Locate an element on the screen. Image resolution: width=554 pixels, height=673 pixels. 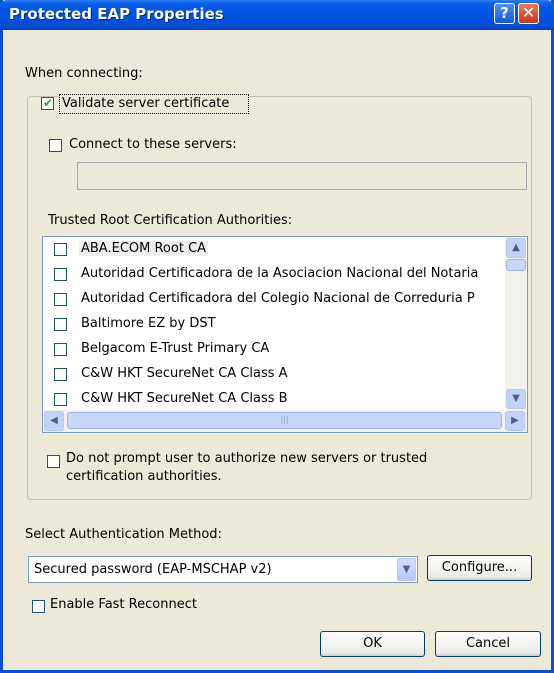
ca-label: Belgacom E-Trust Primary CA is located at coordinates (175, 348).